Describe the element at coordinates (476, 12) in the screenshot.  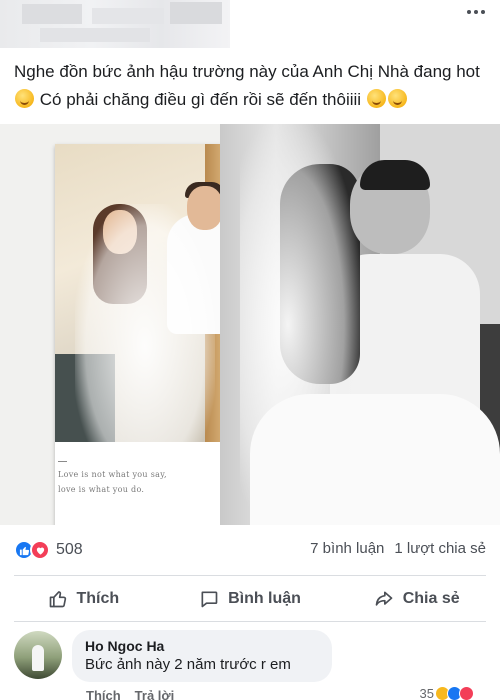
I see `more-options-icon` at that location.